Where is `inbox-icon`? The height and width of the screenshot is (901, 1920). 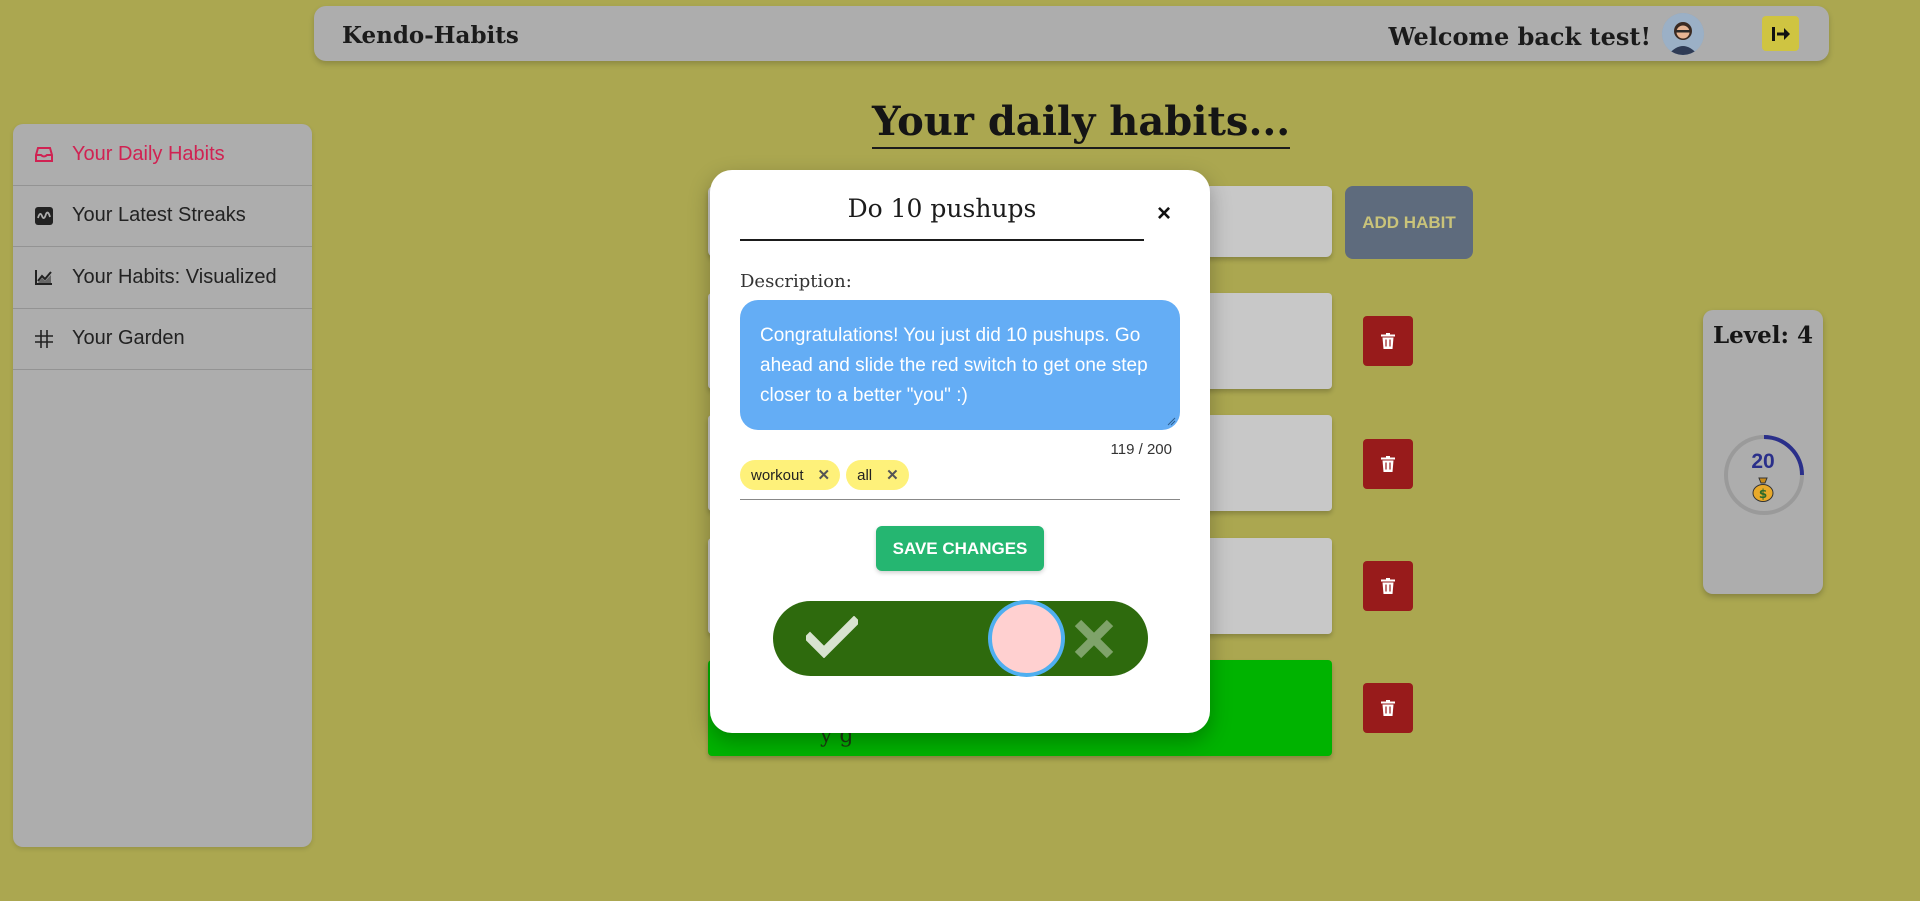
inbox-icon is located at coordinates (44, 154).